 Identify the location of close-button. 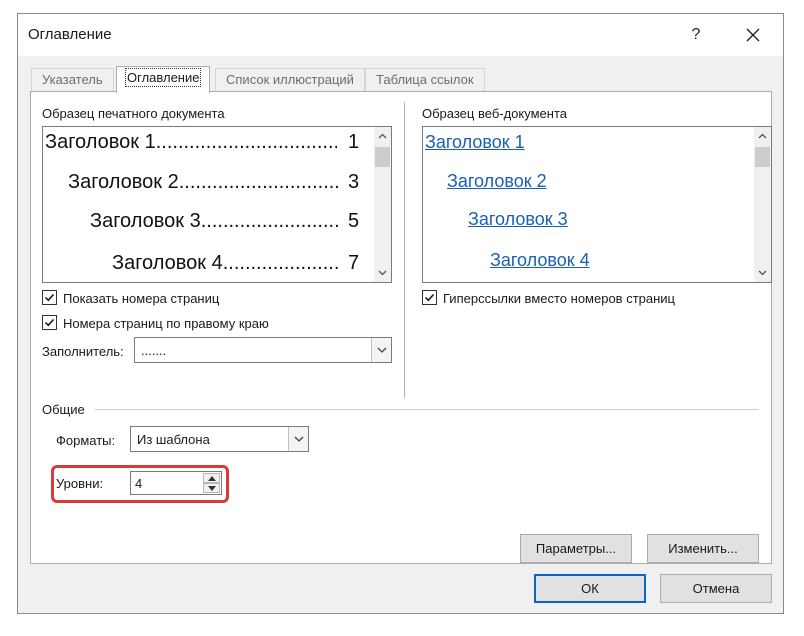
(753, 35).